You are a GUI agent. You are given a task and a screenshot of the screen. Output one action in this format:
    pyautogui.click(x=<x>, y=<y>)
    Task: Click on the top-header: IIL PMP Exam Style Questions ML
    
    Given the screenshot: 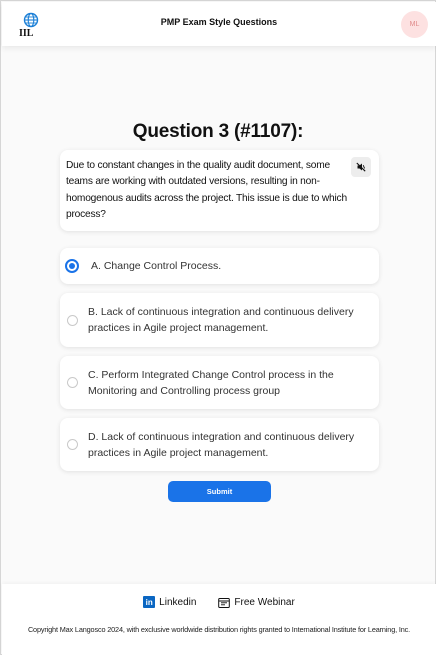 What is the action you would take?
    pyautogui.click(x=219, y=24)
    